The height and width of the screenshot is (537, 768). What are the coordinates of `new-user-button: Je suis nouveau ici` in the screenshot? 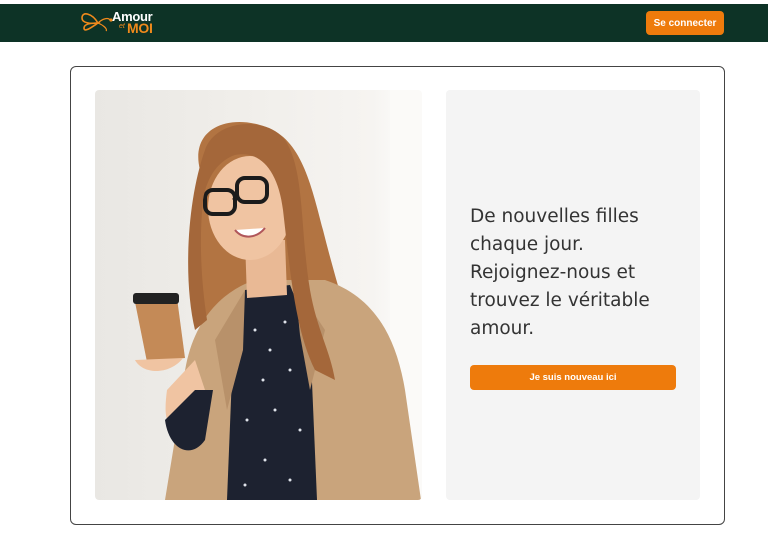 It's located at (573, 377).